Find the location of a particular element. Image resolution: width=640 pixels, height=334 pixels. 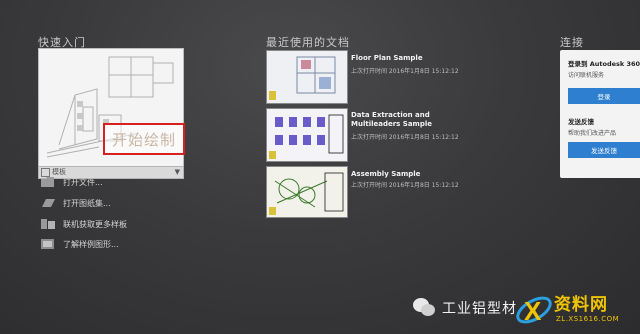

get-templates-link: 联机获取更多样板 is located at coordinates (83, 224).